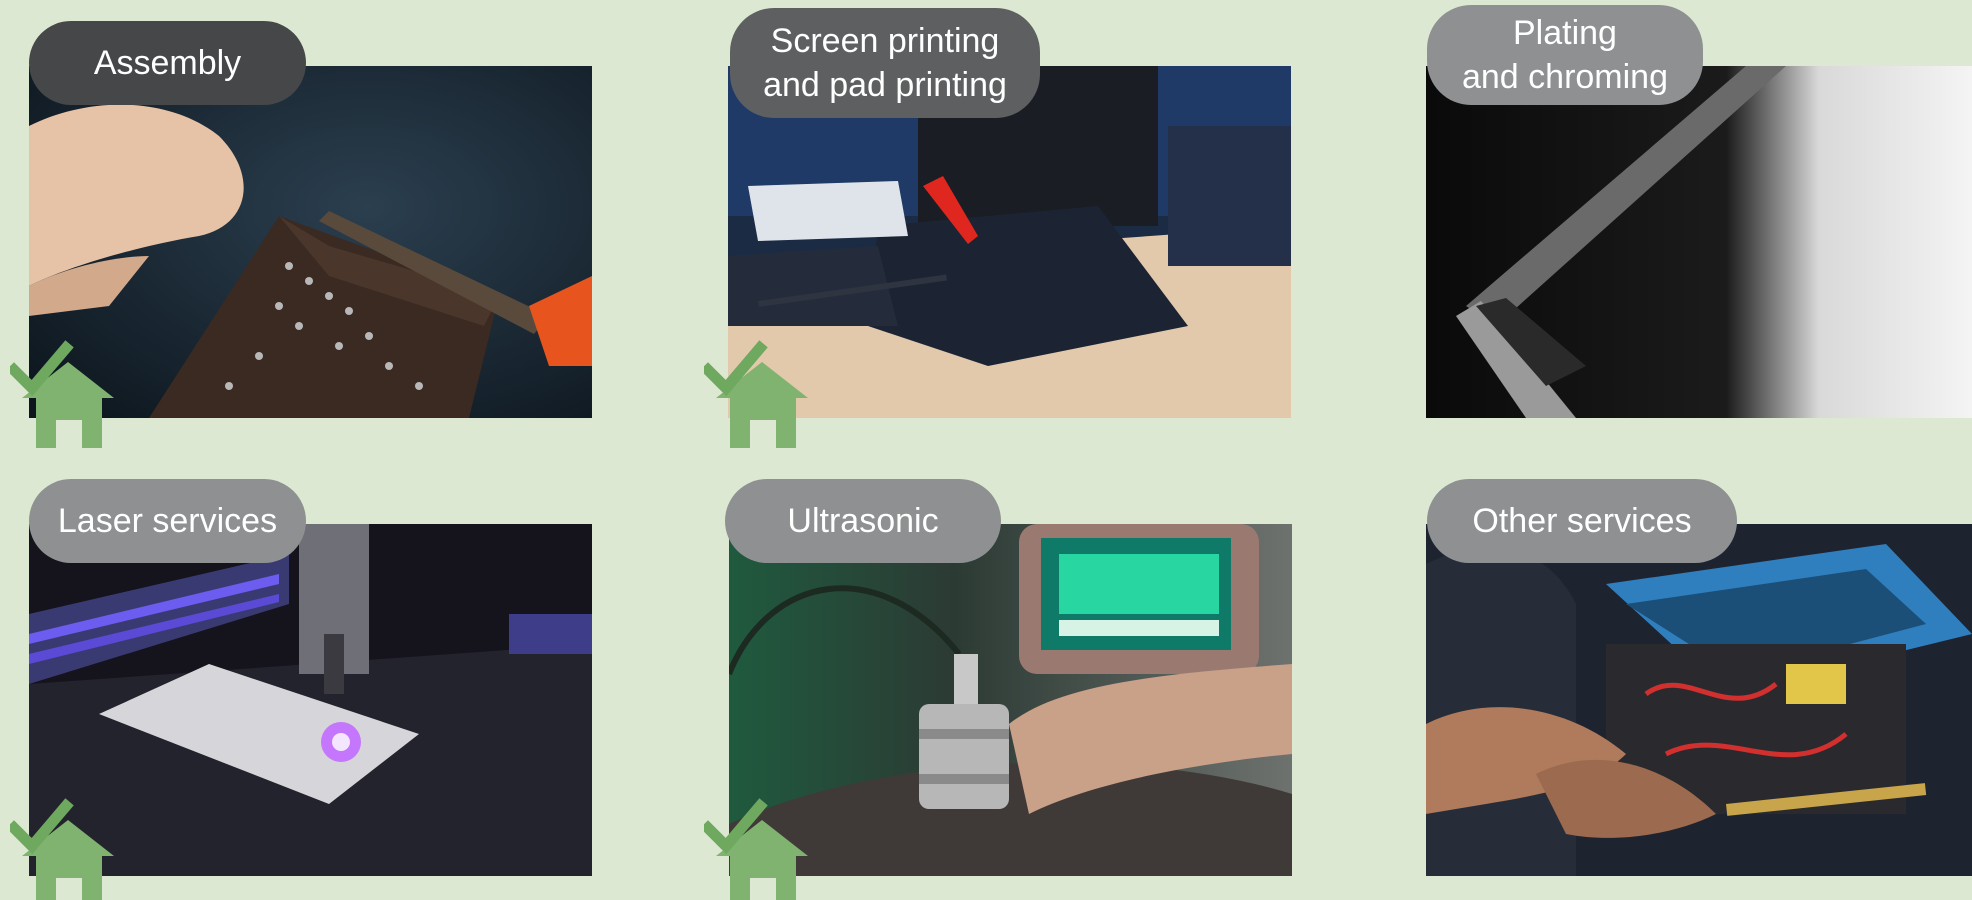  I want to click on service-label-laser: Laser services, so click(167, 521).